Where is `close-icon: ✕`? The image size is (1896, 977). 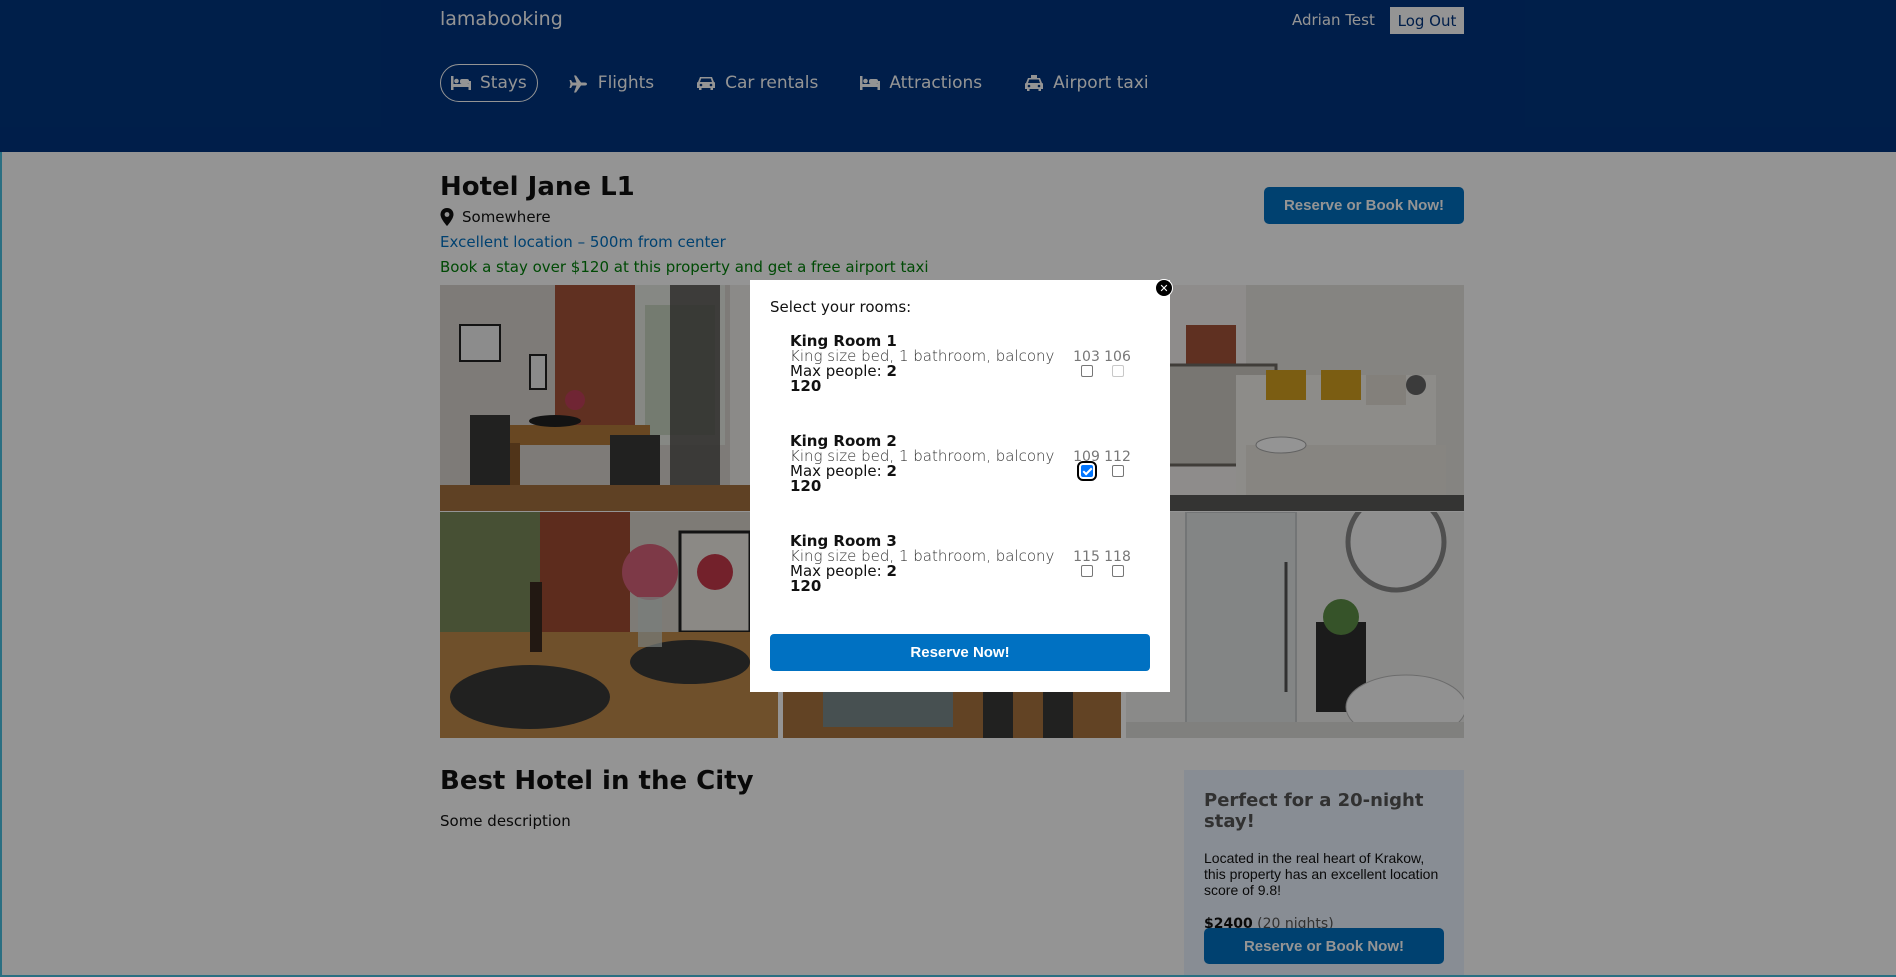
close-icon: ✕ is located at coordinates (1164, 288).